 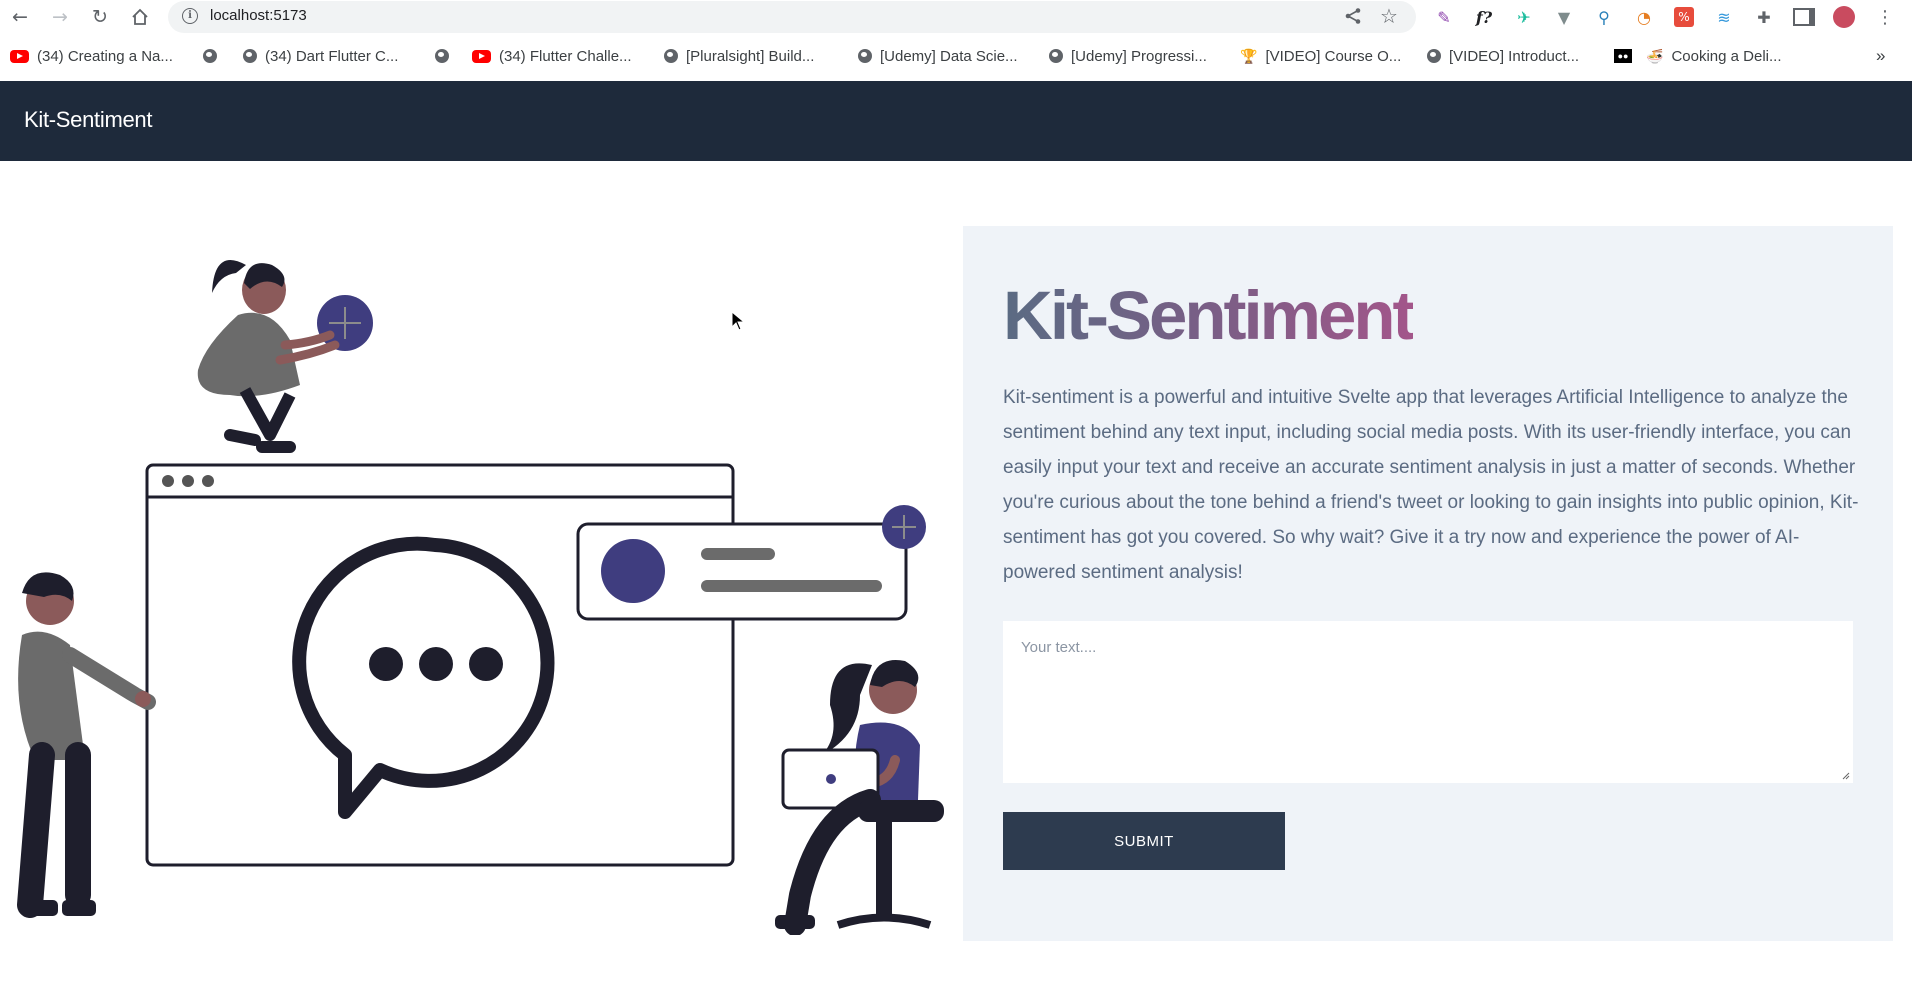 I want to click on vue-extension-icon: ▼, so click(x=1564, y=17).